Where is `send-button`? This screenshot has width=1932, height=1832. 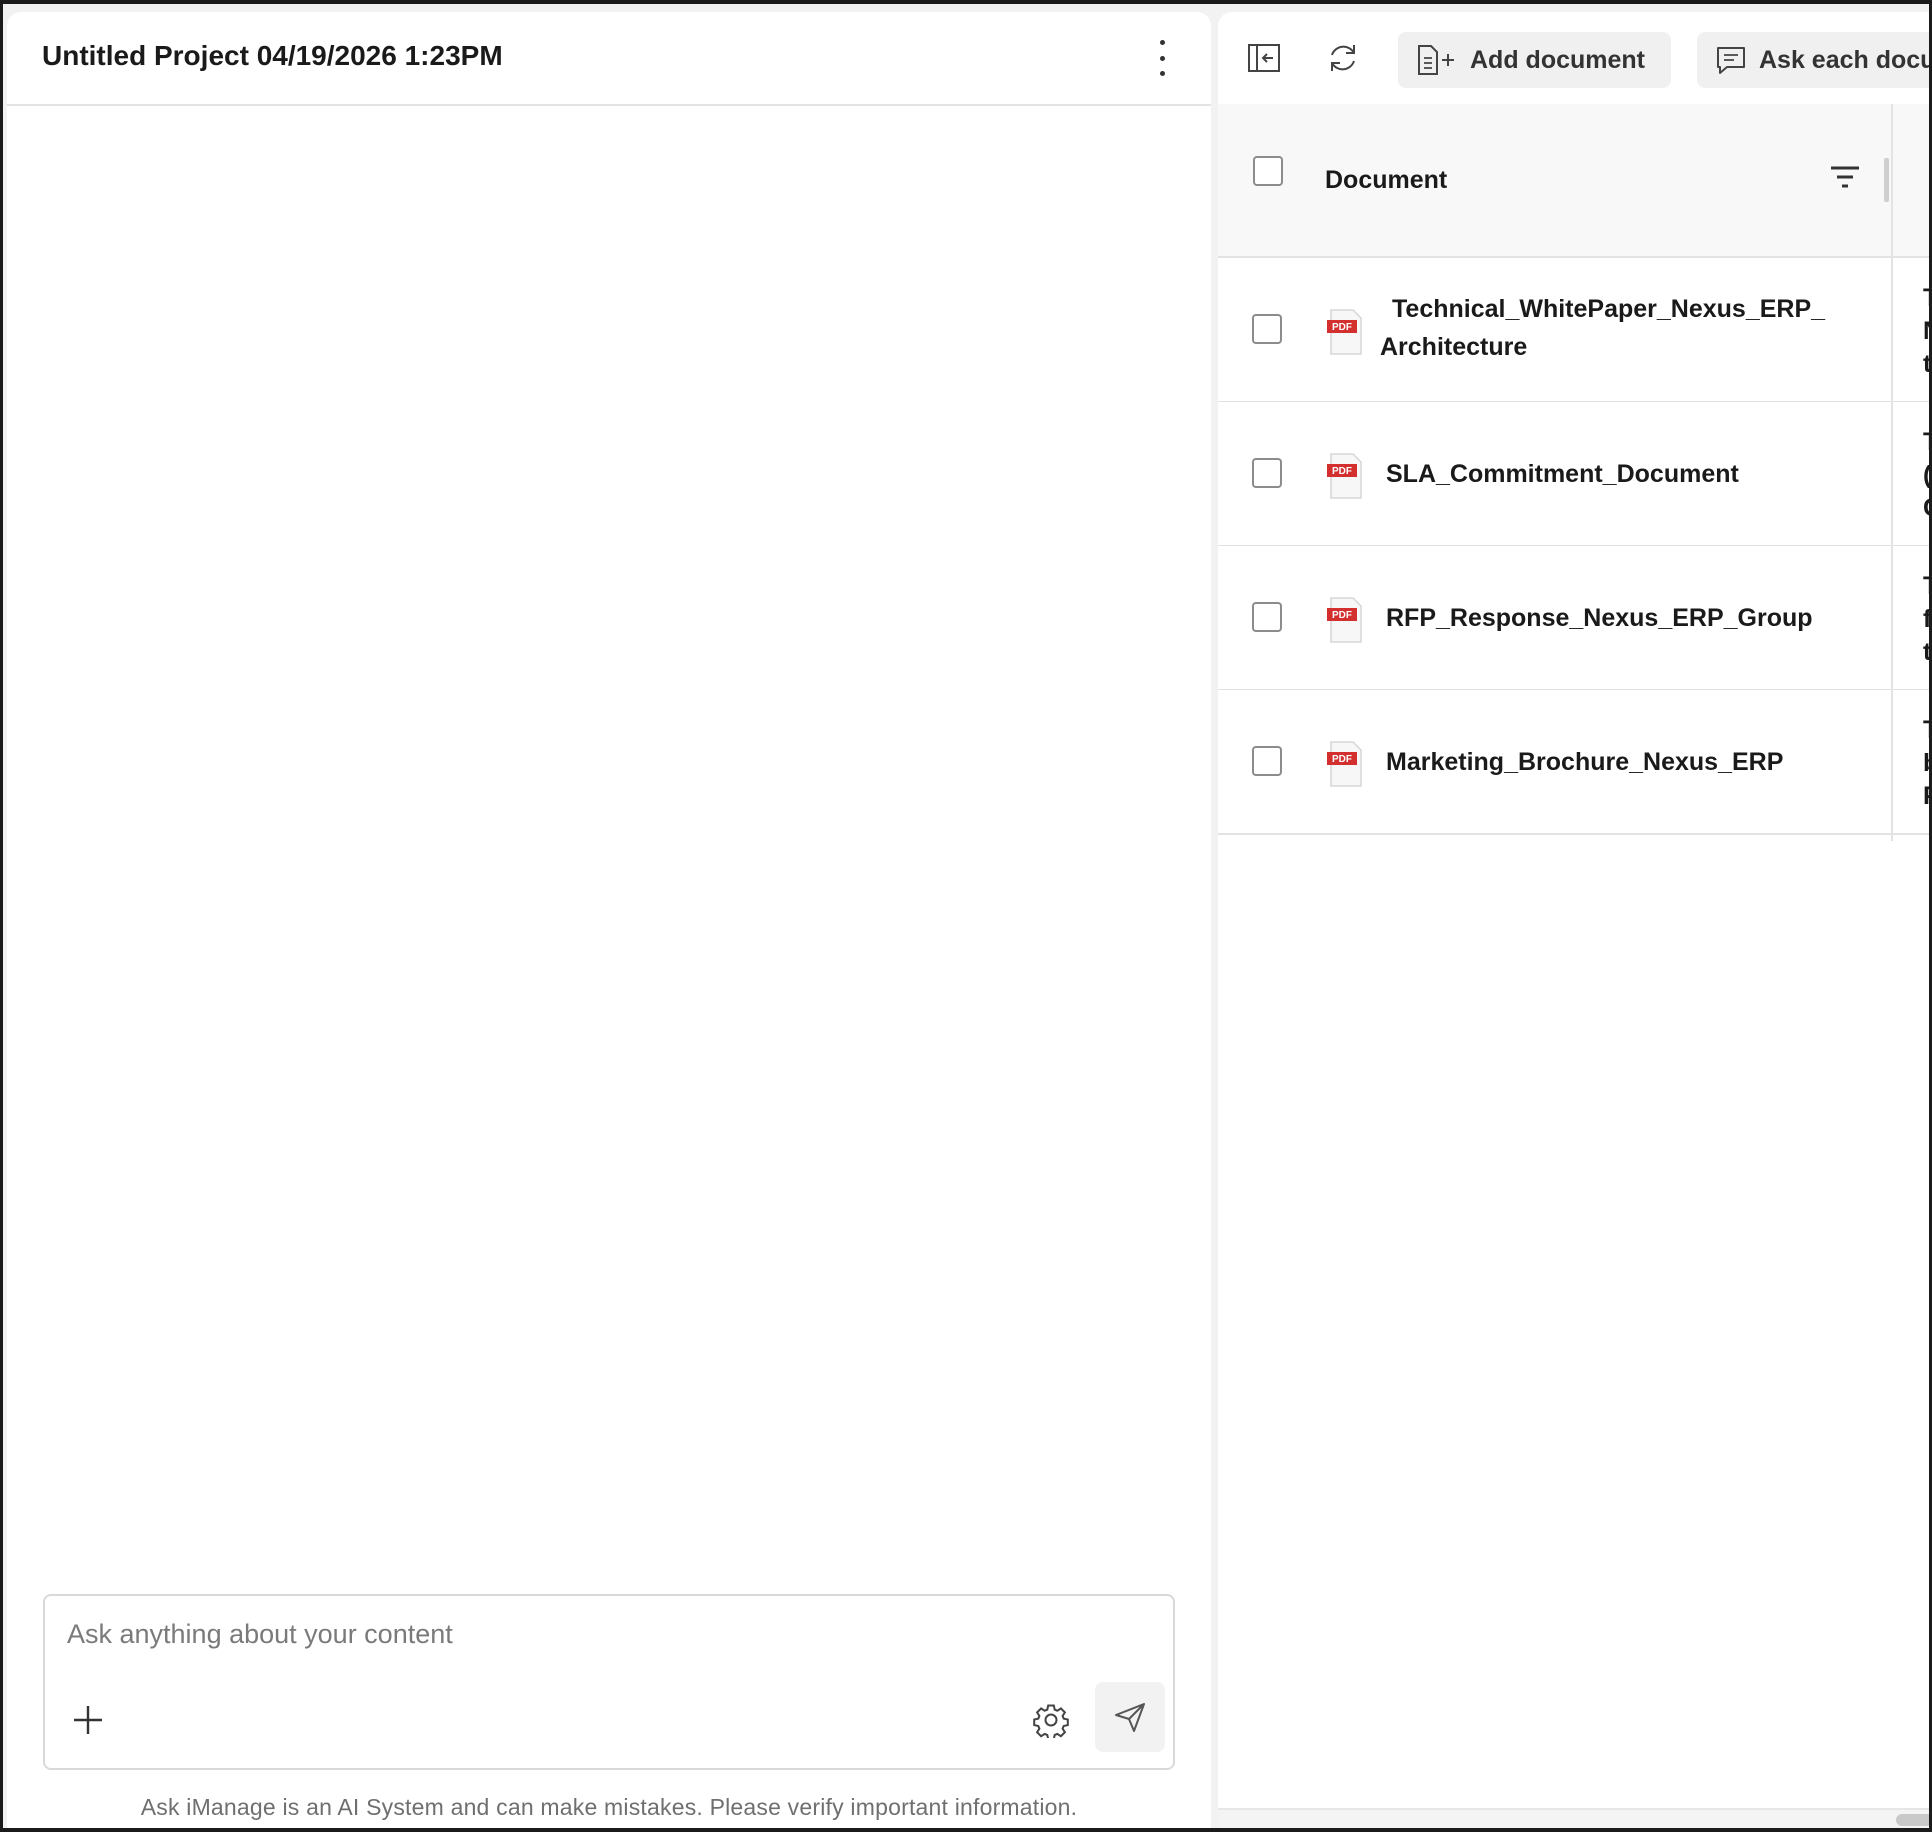
send-button is located at coordinates (1130, 1717).